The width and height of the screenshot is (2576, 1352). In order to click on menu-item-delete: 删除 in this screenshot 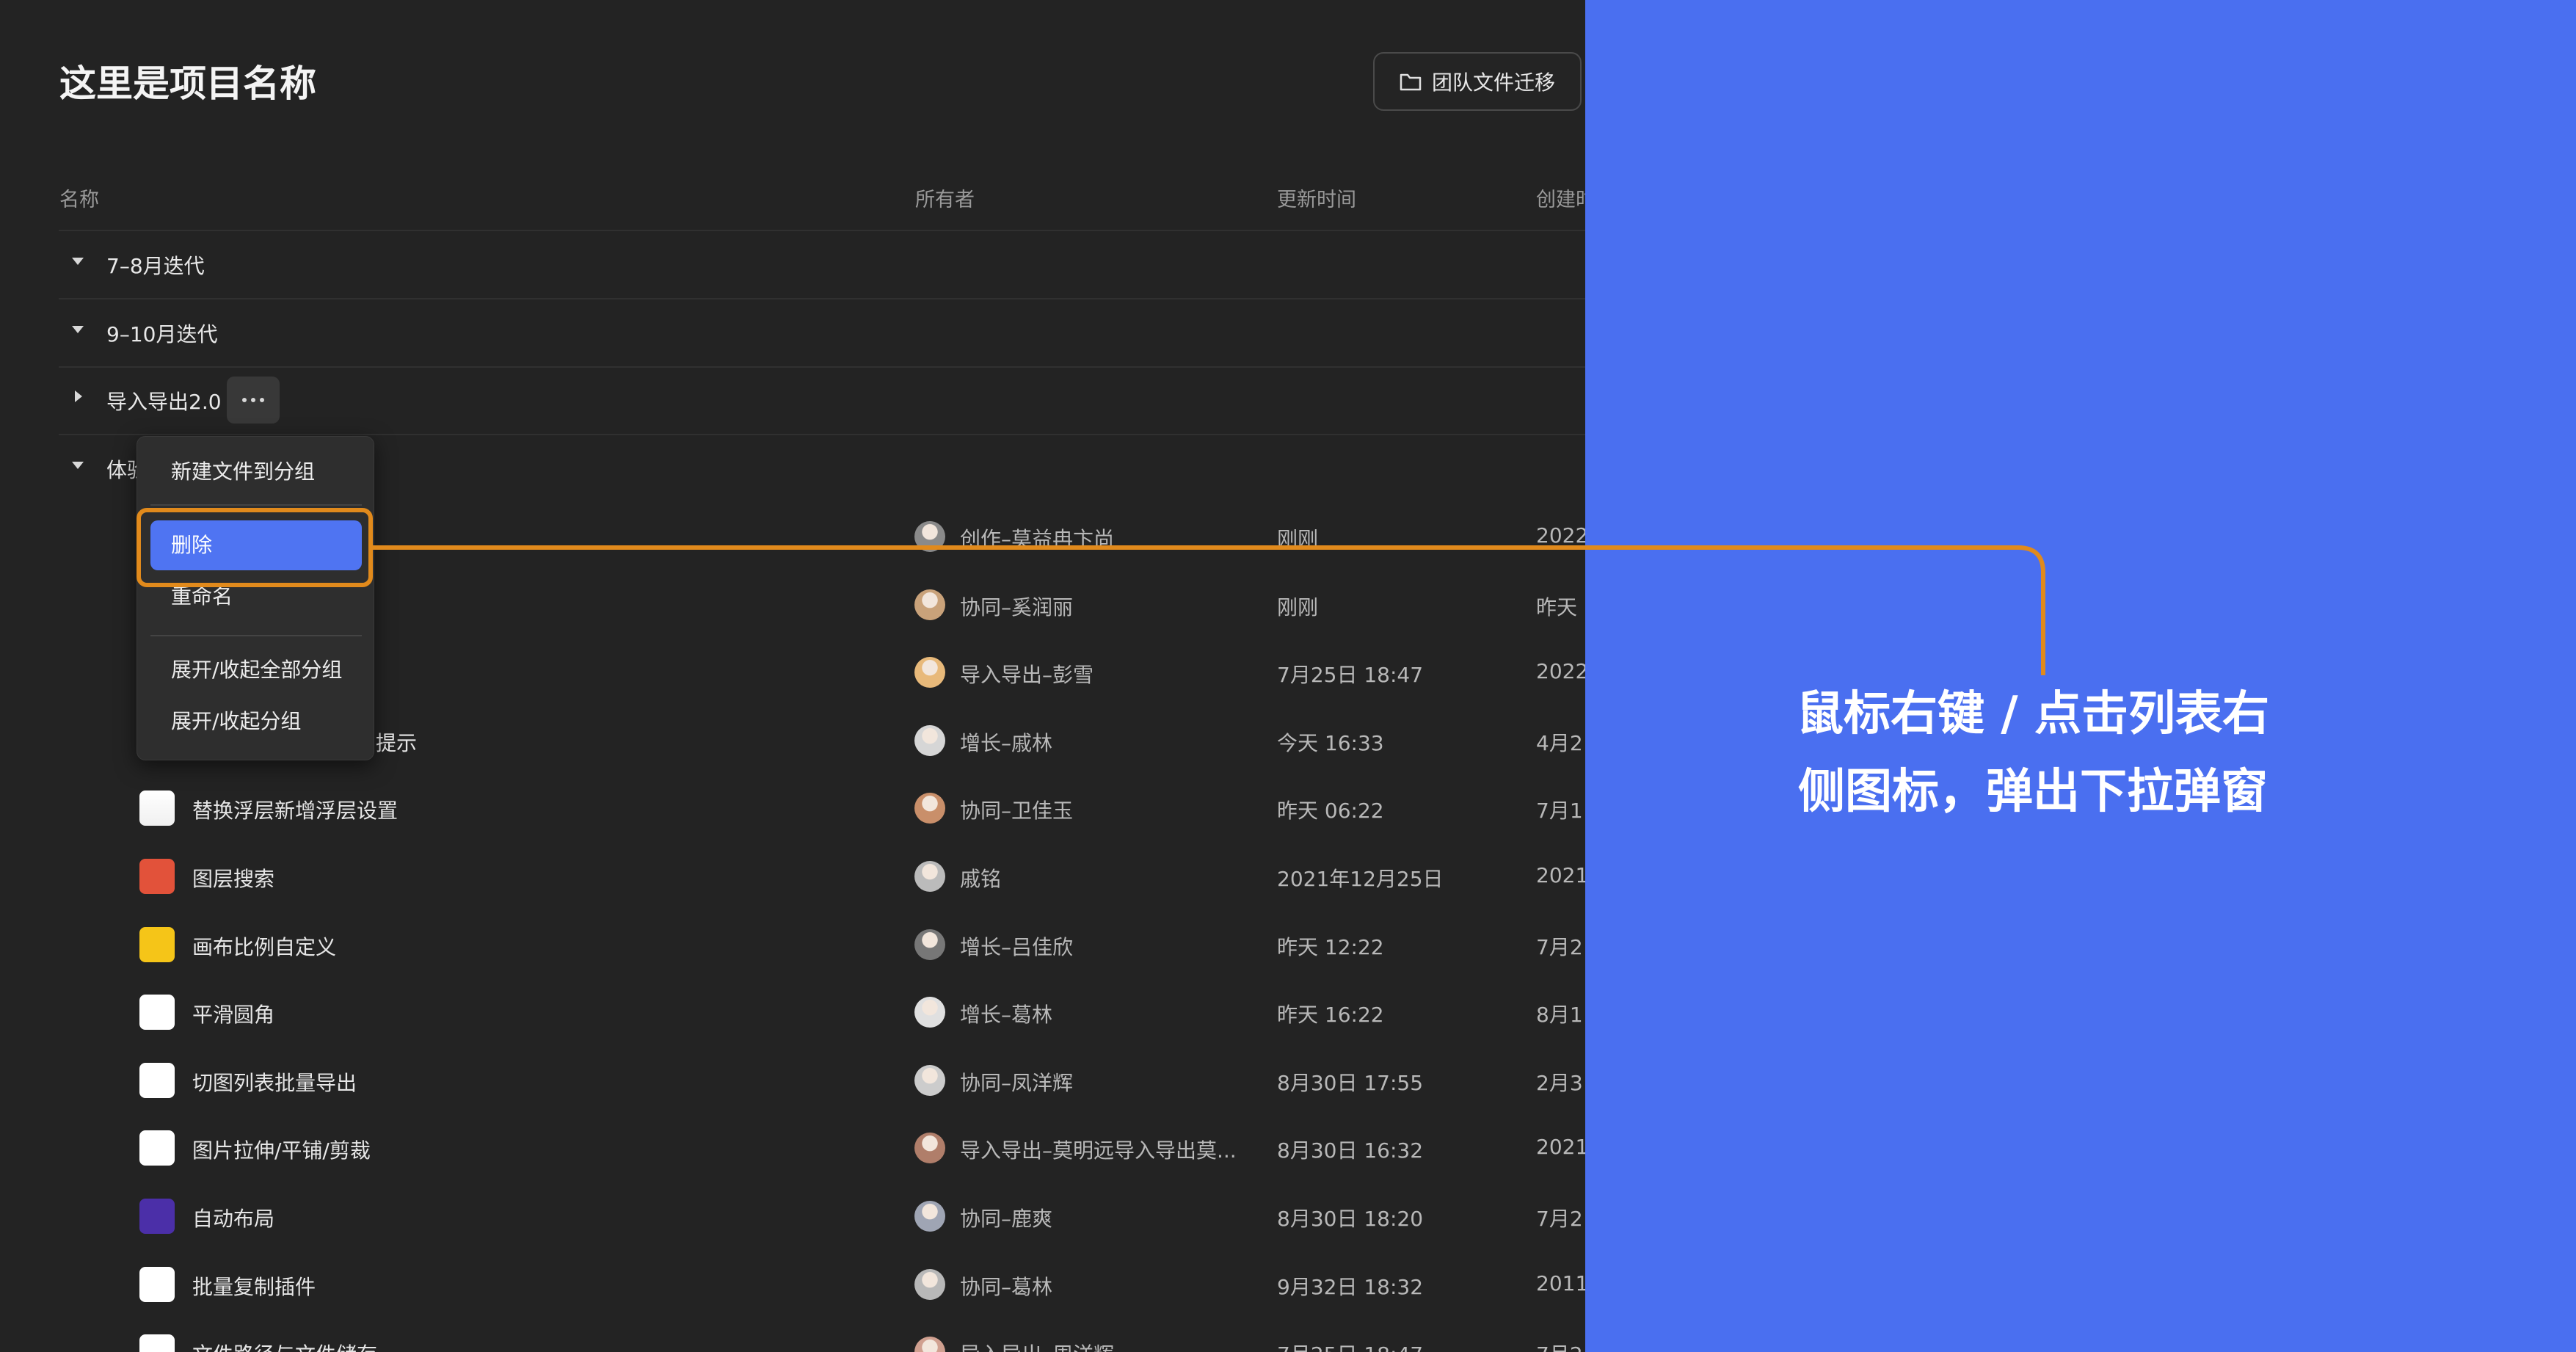, I will do `click(256, 545)`.